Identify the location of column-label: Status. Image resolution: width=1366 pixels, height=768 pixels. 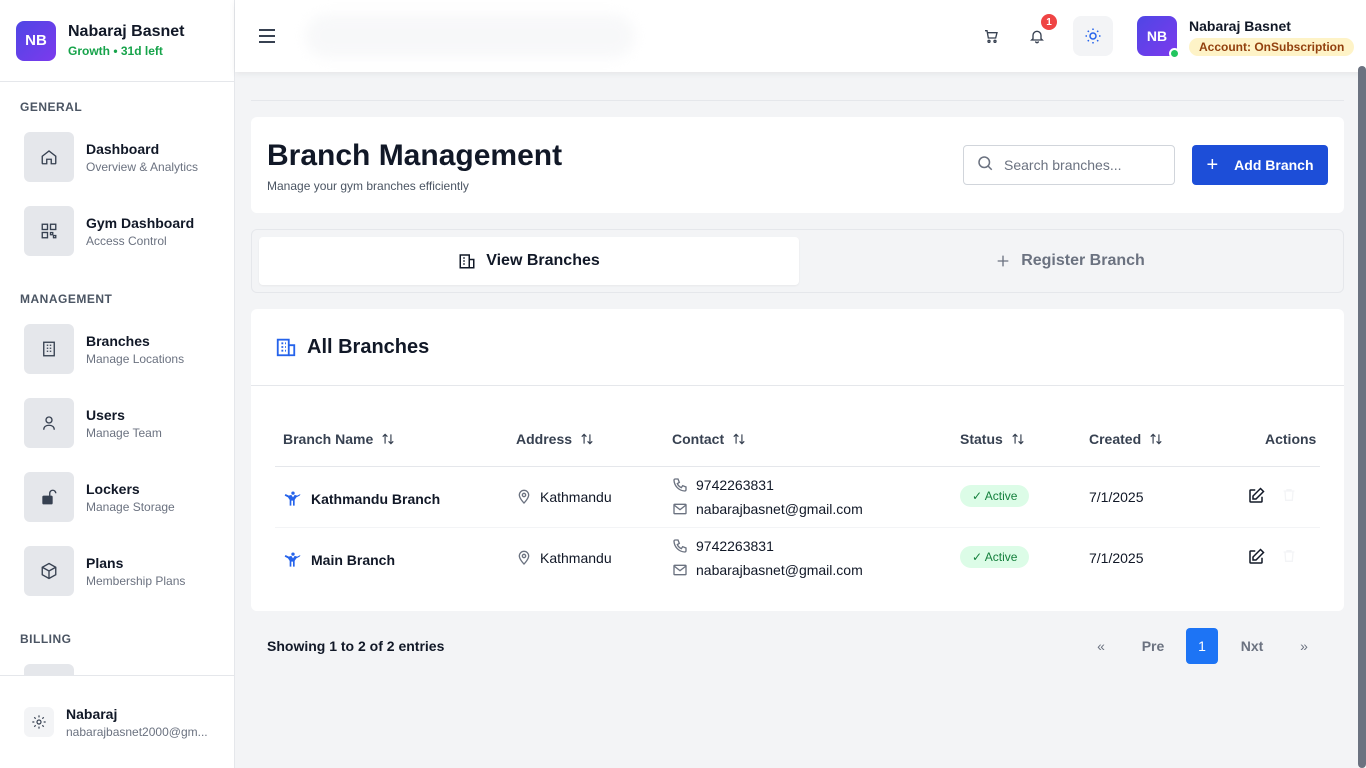
(981, 439).